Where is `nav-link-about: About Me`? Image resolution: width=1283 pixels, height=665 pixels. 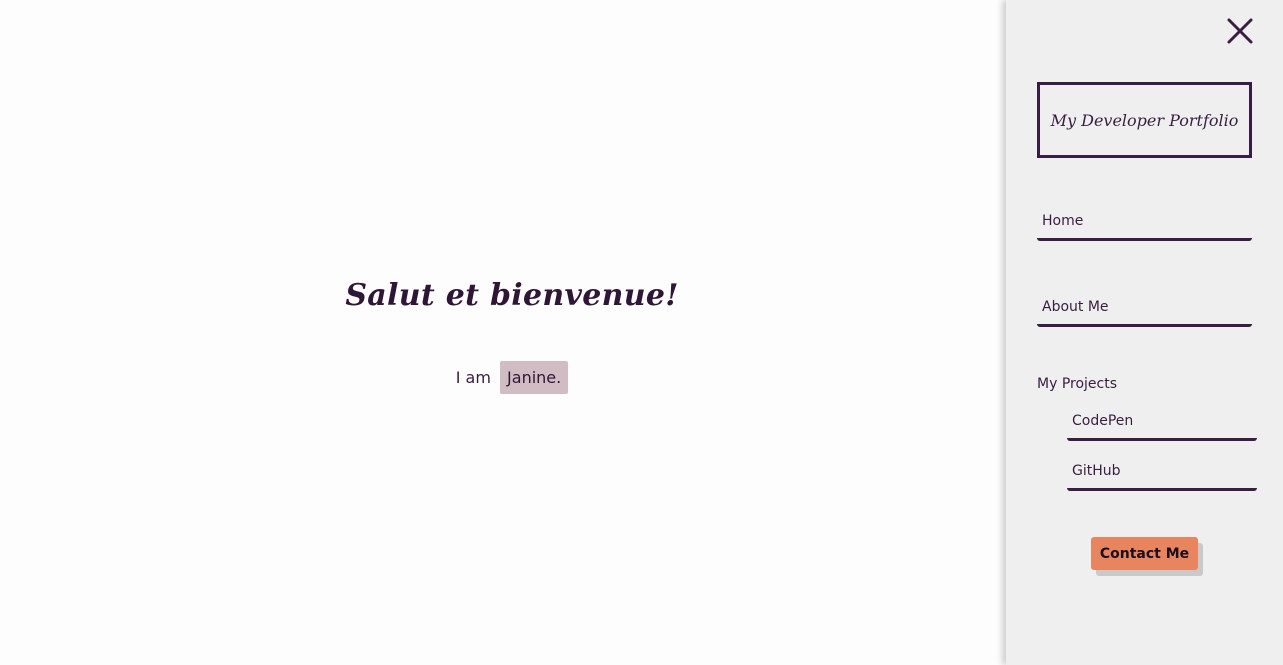
nav-link-about: About Me is located at coordinates (1144, 313).